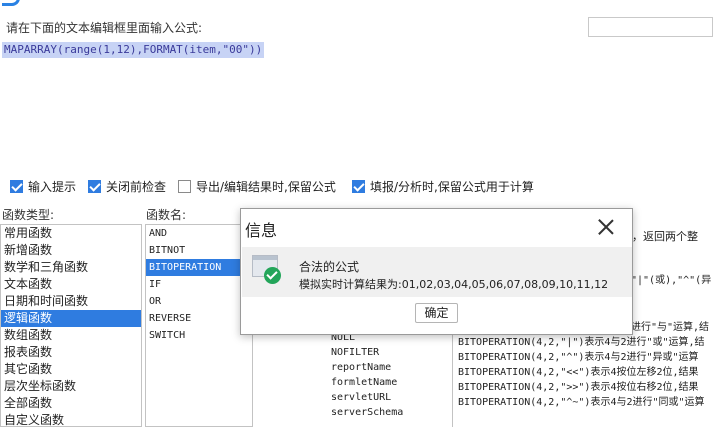 The height and width of the screenshot is (427, 713). What do you see at coordinates (199, 284) in the screenshot?
I see `list-item: IF` at bounding box center [199, 284].